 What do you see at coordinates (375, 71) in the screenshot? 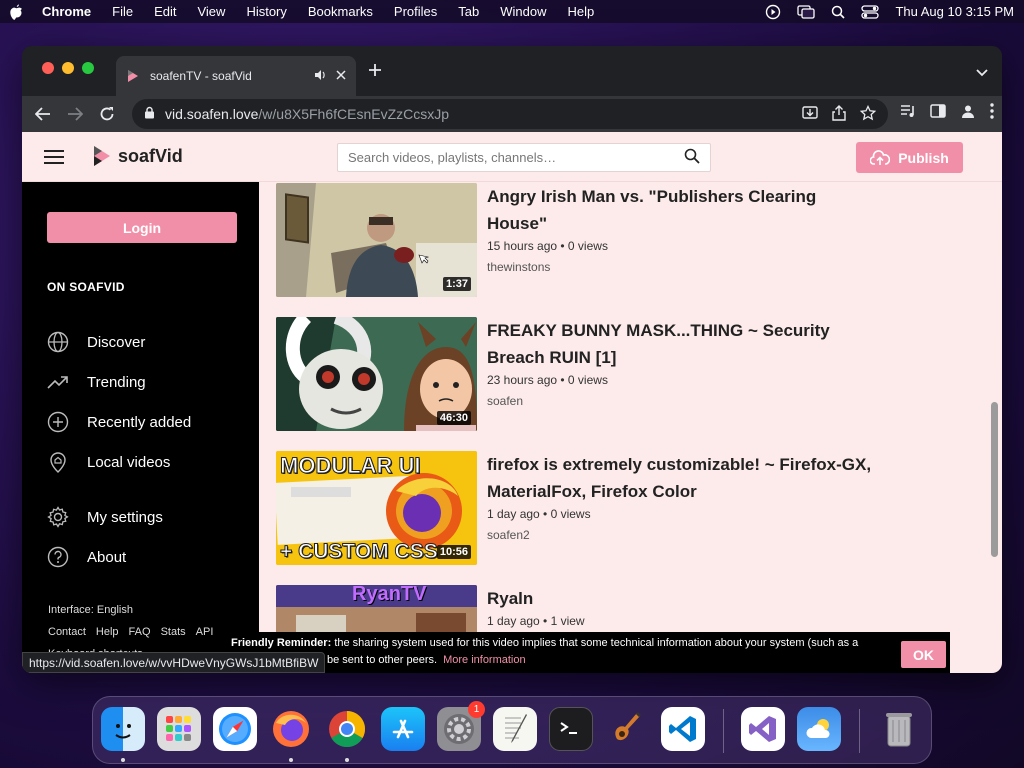
I see `new-tab-button` at bounding box center [375, 71].